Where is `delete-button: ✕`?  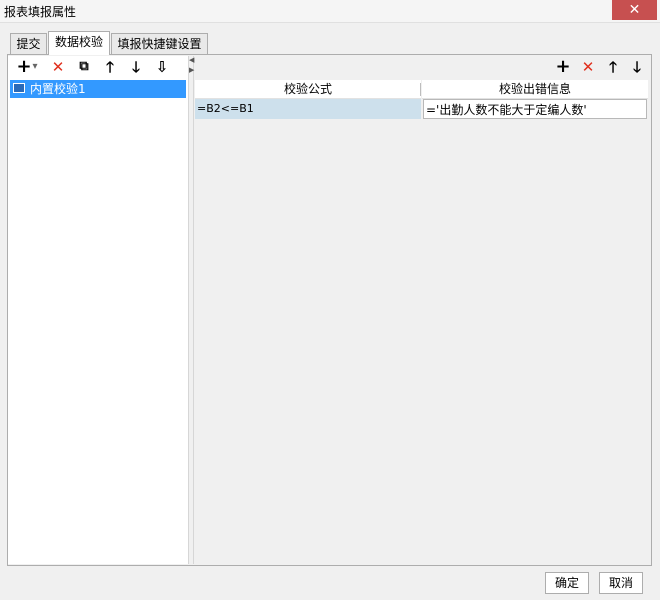 delete-button: ✕ is located at coordinates (58, 67).